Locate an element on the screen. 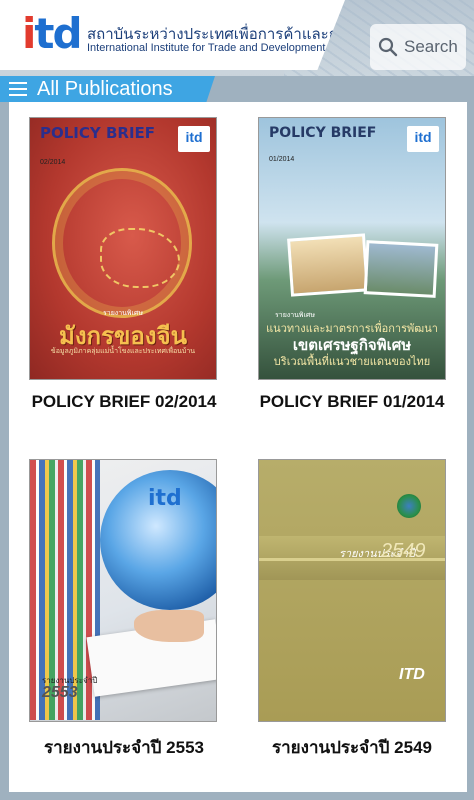 Image resolution: width=474 pixels, height=800 pixels. publication-title: POLICY BRIEF 02/2014 is located at coordinates (124, 402).